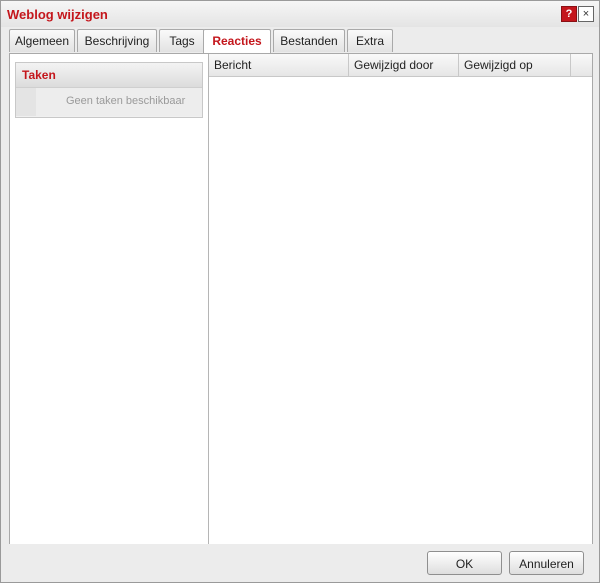 The height and width of the screenshot is (583, 600). What do you see at coordinates (57, 14) in the screenshot?
I see `dialog-title: Weblog wijzigen` at bounding box center [57, 14].